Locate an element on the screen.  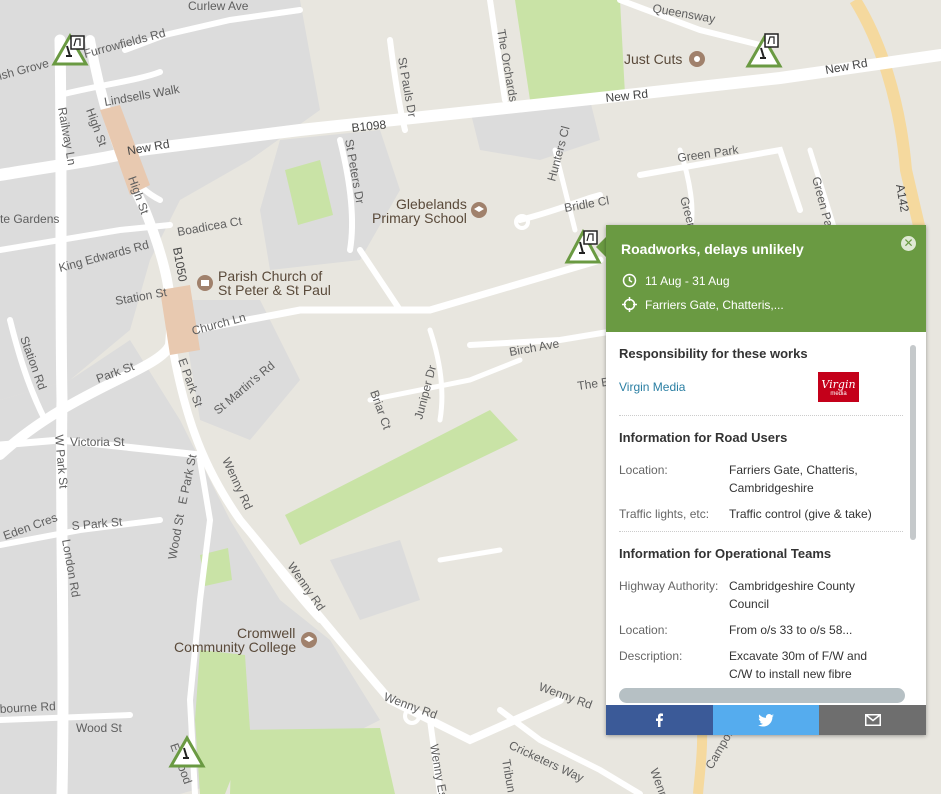
popup-title: Roadworks, delays unlikely is located at coordinates (712, 249).